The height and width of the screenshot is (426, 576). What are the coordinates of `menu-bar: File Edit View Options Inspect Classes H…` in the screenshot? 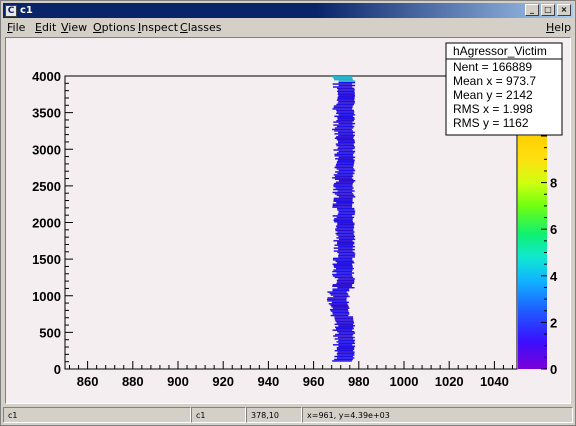 It's located at (288, 27).